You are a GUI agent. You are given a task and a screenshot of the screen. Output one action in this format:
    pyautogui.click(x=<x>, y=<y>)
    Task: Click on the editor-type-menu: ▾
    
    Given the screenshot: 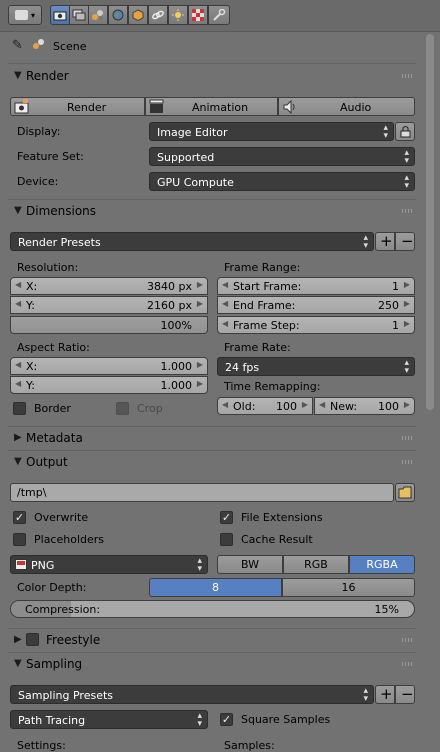 What is the action you would take?
    pyautogui.click(x=25, y=15)
    